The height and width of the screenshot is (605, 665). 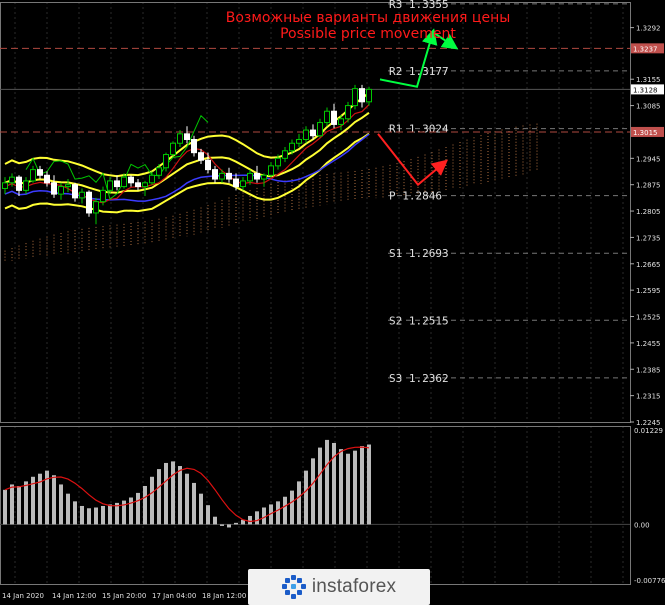 What do you see at coordinates (648, 291) in the screenshot?
I see `price-tick-label: 1.2595` at bounding box center [648, 291].